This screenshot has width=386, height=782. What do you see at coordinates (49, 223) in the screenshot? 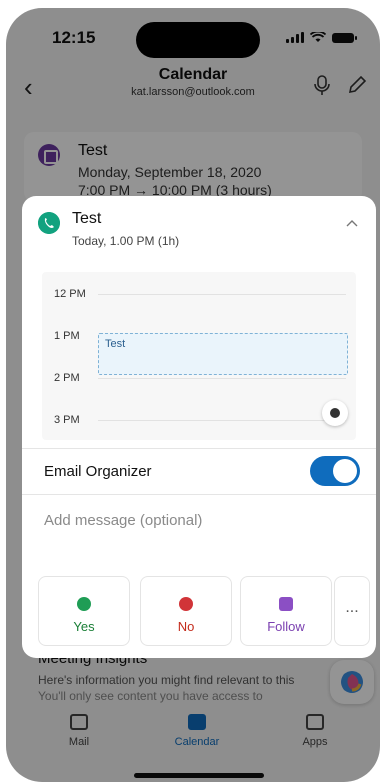
I see `phone-call-icon` at bounding box center [49, 223].